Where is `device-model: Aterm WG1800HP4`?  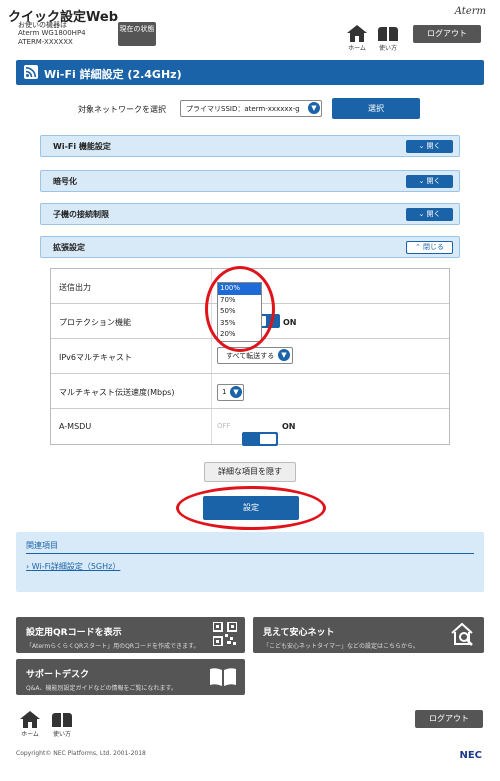 device-model: Aterm WG1800HP4 is located at coordinates (52, 33).